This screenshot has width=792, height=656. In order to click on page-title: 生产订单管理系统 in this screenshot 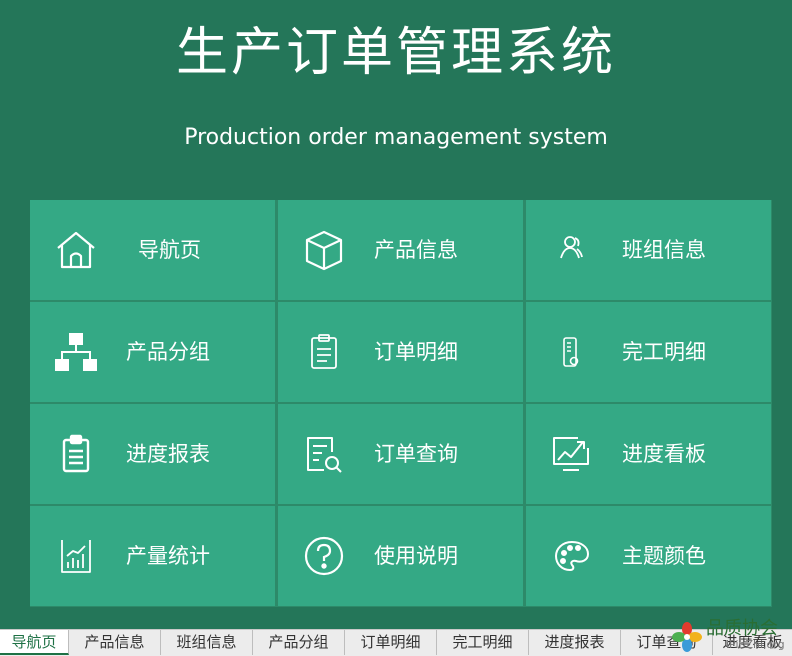, I will do `click(395, 53)`.